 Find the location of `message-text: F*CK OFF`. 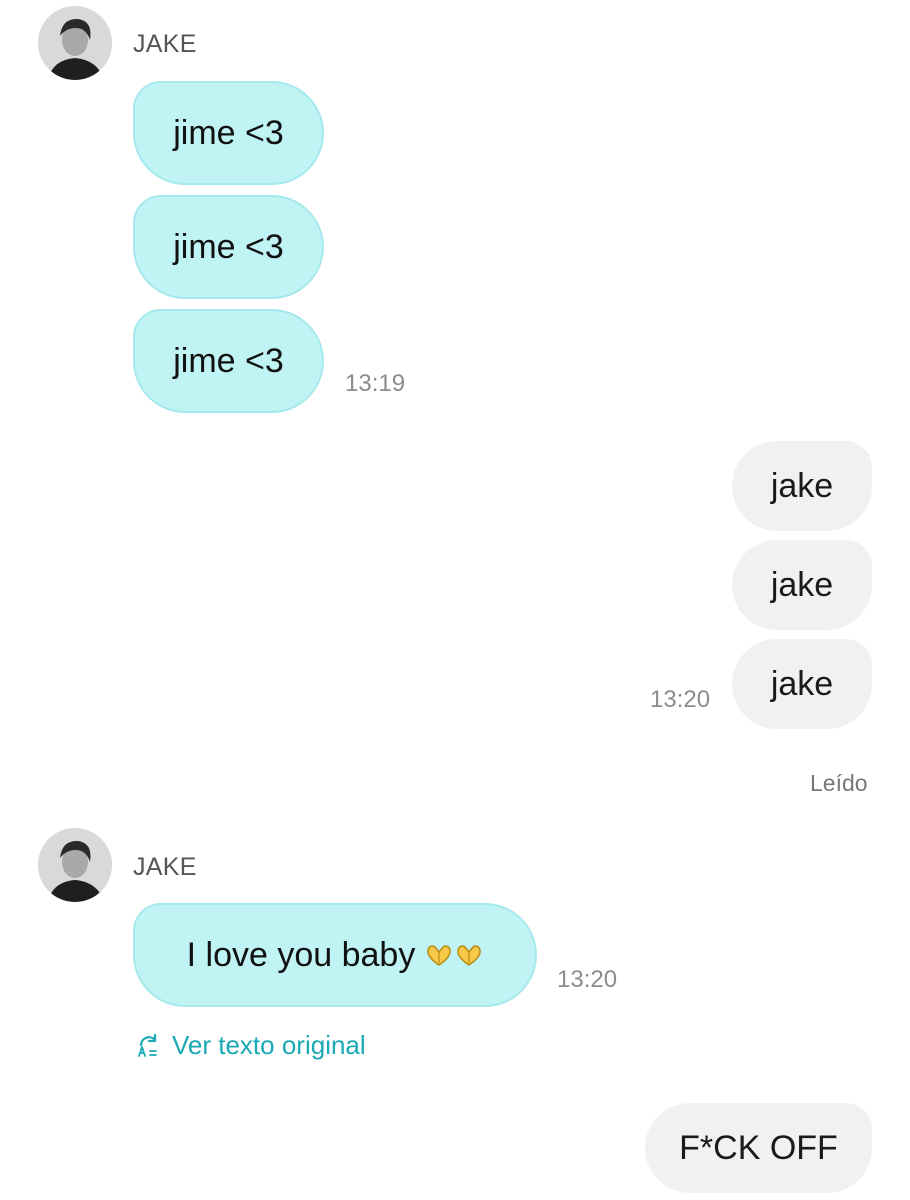

message-text: F*CK OFF is located at coordinates (758, 1147).